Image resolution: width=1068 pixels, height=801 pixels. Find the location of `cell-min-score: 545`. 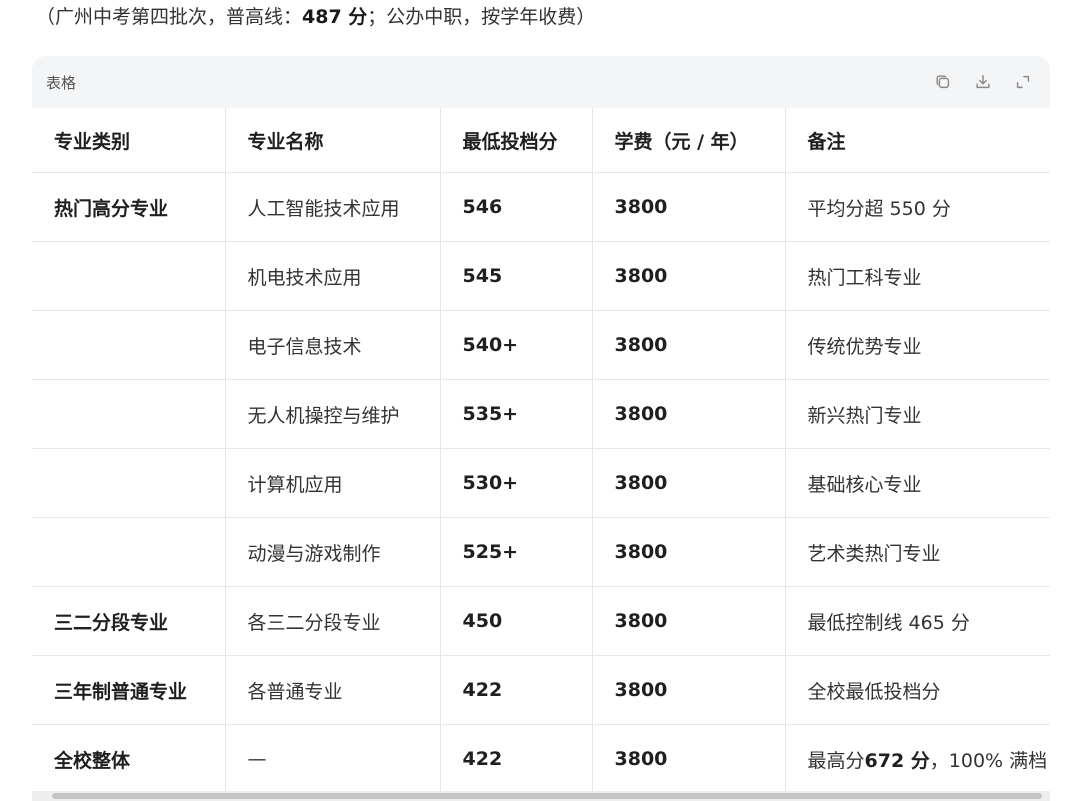

cell-min-score: 545 is located at coordinates (516, 276).